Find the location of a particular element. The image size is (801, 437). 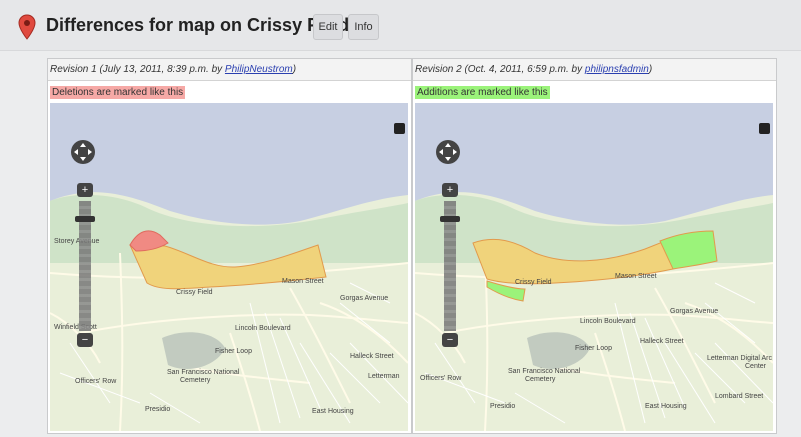

additions-legend: Additions are marked like this is located at coordinates (482, 92).